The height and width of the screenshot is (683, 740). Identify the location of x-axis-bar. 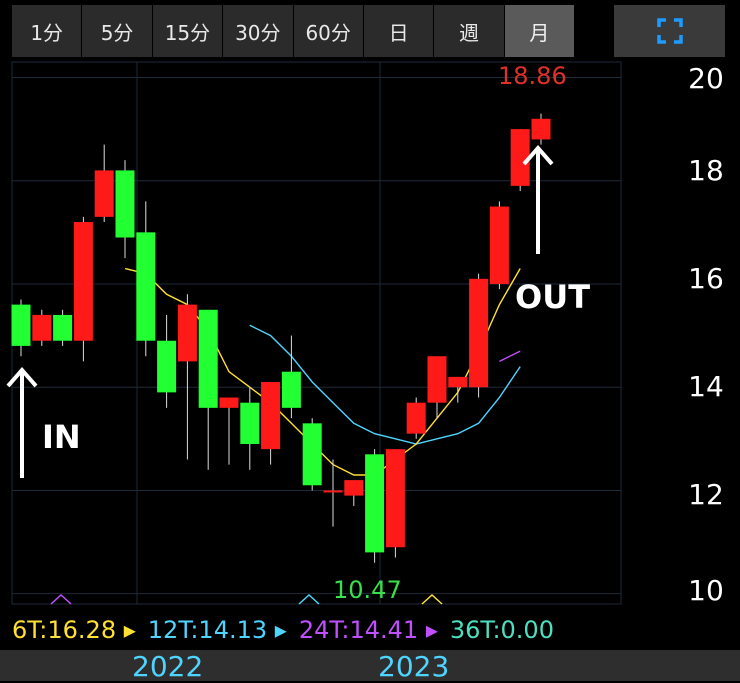
(370, 665).